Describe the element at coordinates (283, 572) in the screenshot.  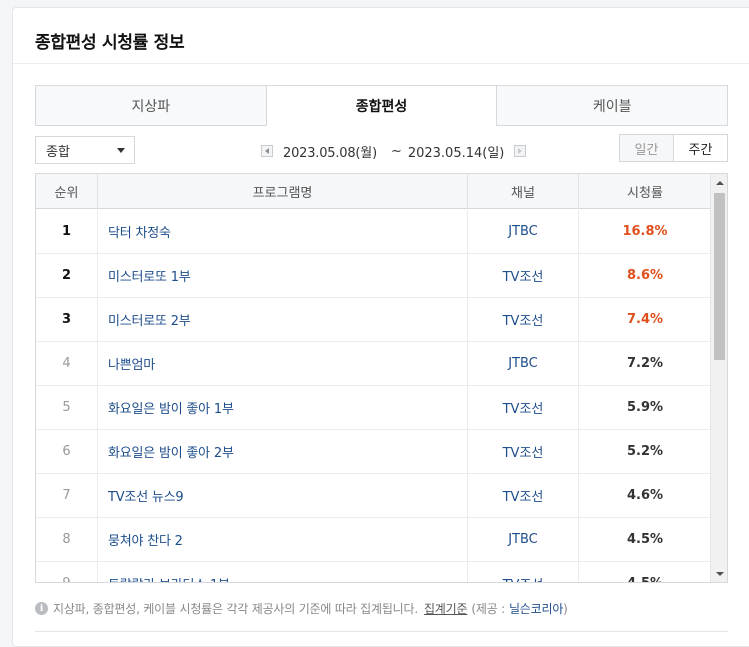
I see `program-link: 트랄랄라 브라더스 1부` at that location.